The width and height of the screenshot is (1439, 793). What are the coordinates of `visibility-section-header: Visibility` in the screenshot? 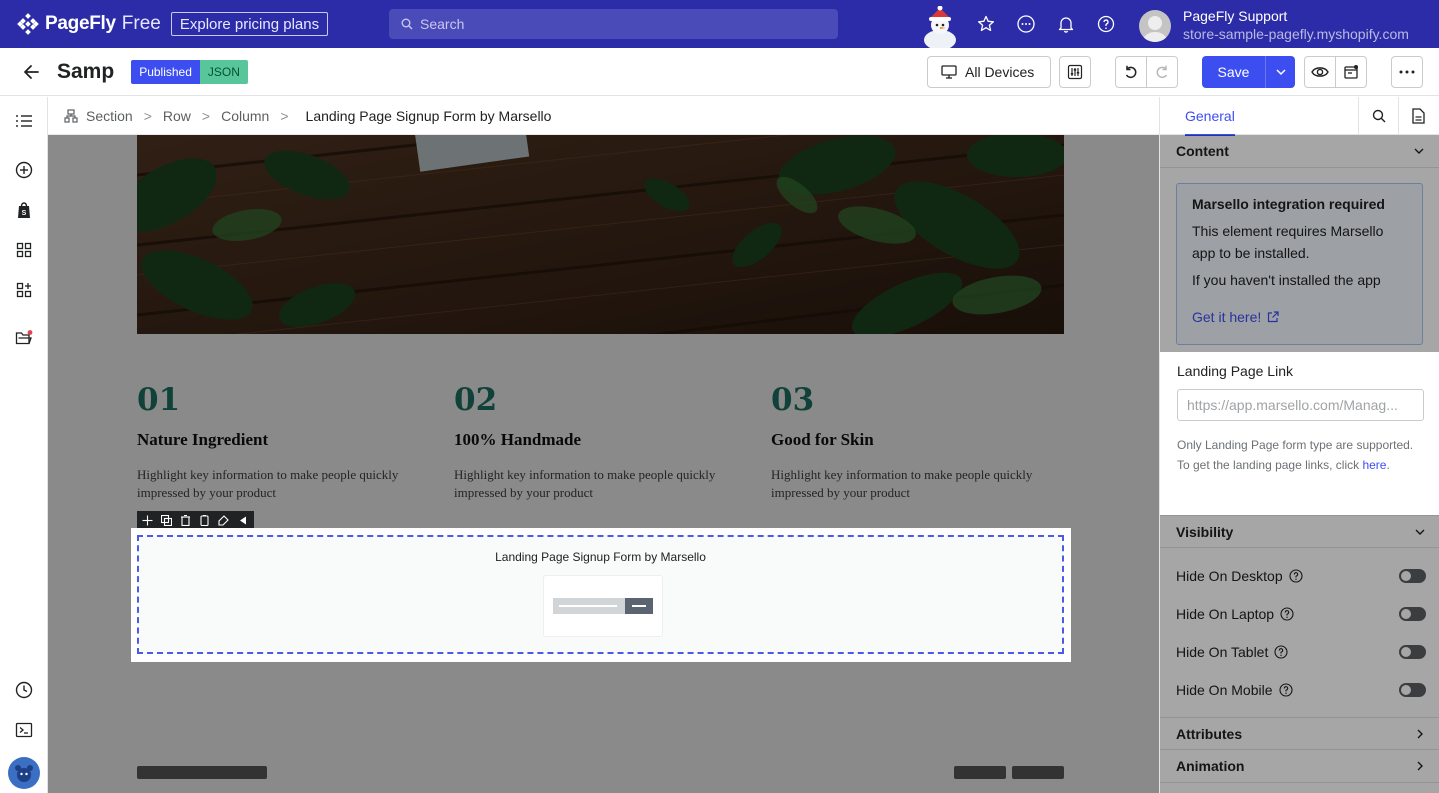 It's located at (1299, 531).